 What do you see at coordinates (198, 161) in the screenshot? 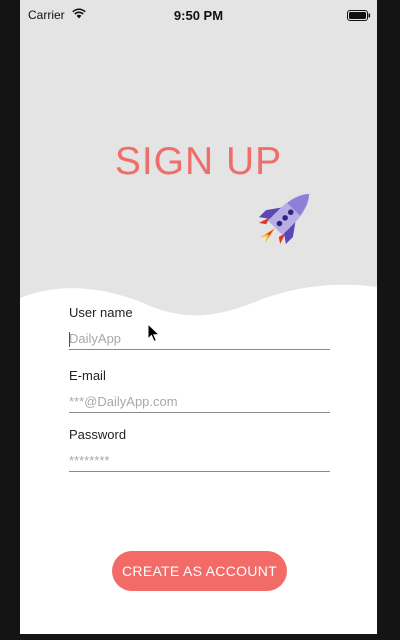
I see `page-title: SIGN UP` at bounding box center [198, 161].